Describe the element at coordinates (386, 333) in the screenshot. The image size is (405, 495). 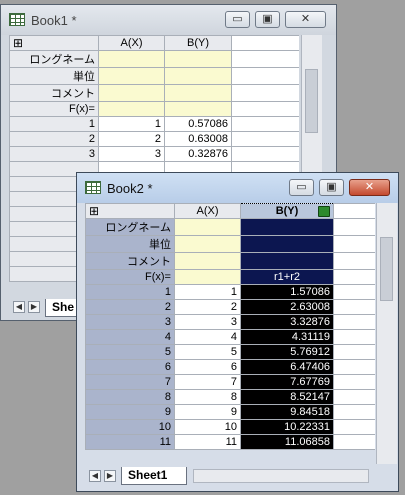
I see `book2-vertical-scrollbar` at that location.